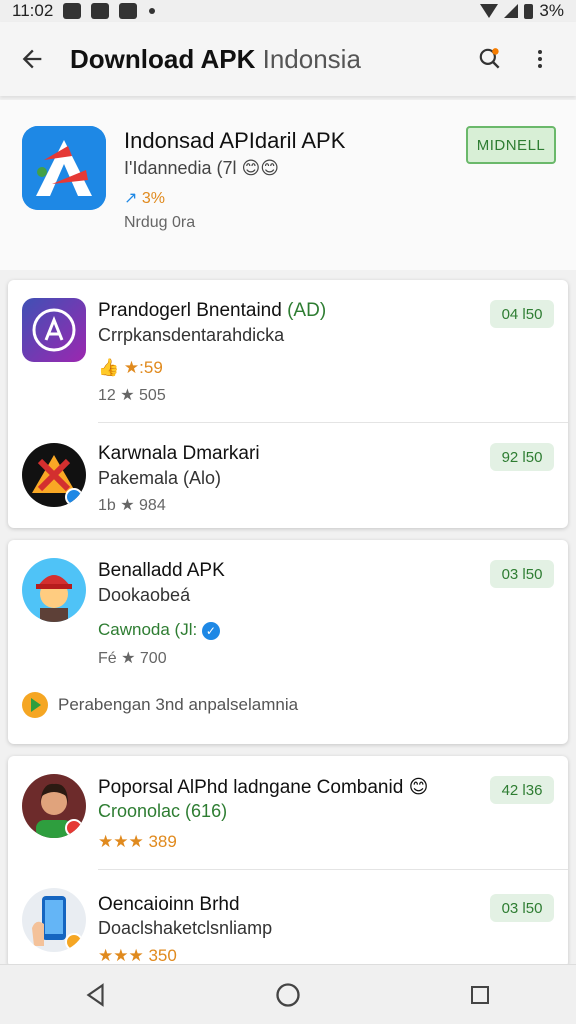 This screenshot has height=1024, width=576. I want to click on circle-home-icon, so click(288, 994).